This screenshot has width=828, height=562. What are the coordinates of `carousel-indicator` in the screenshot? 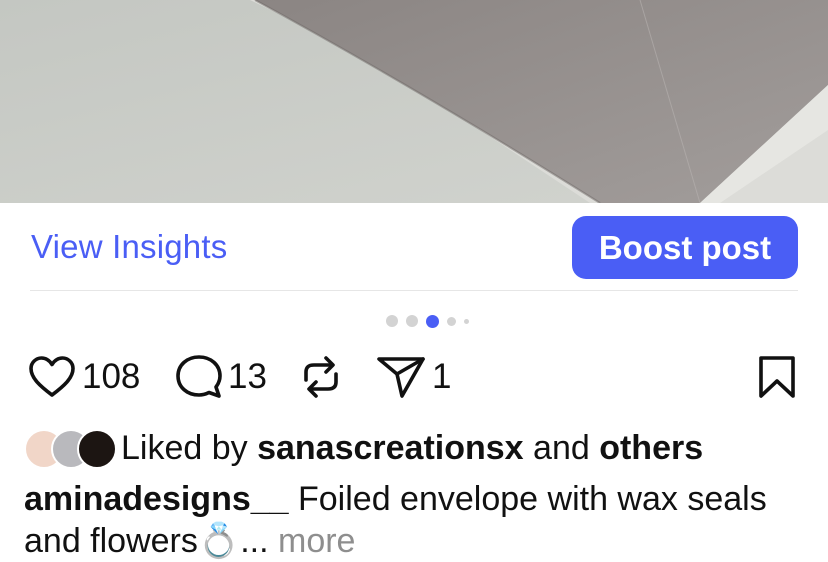 It's located at (427, 321).